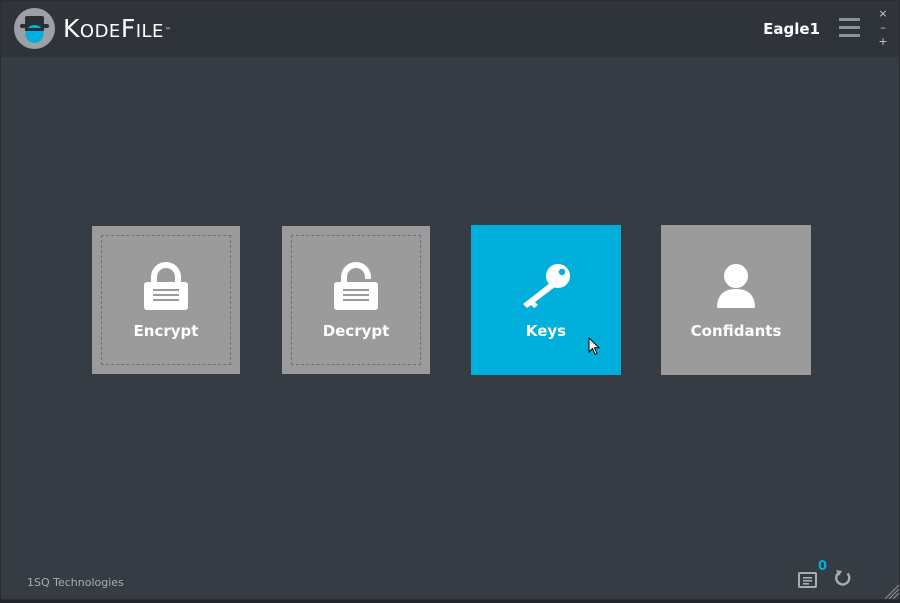 The width and height of the screenshot is (900, 603). I want to click on title-bar: KODEFILE™ Eagle1 × – +, so click(450, 29).